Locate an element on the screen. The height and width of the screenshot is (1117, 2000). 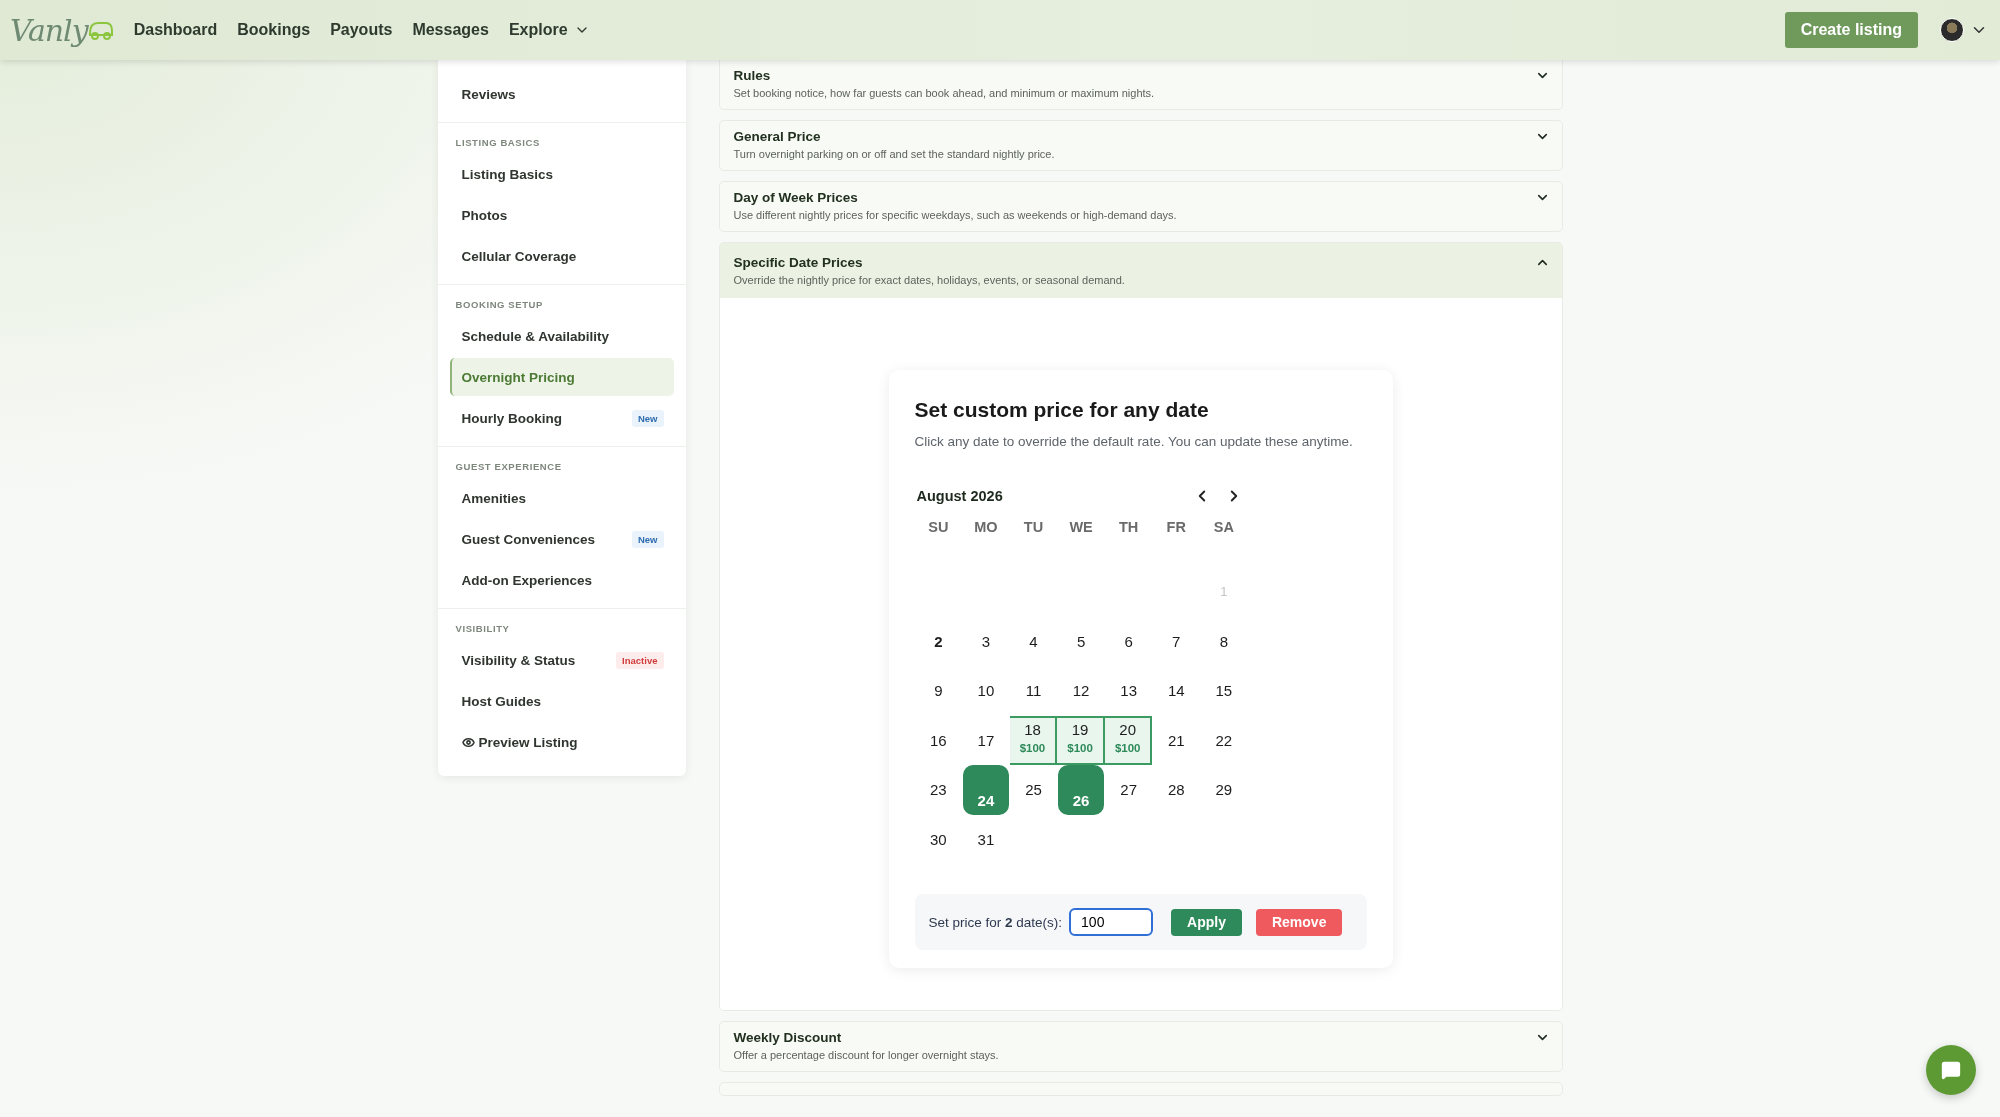
weekday-label: FR is located at coordinates (1176, 528).